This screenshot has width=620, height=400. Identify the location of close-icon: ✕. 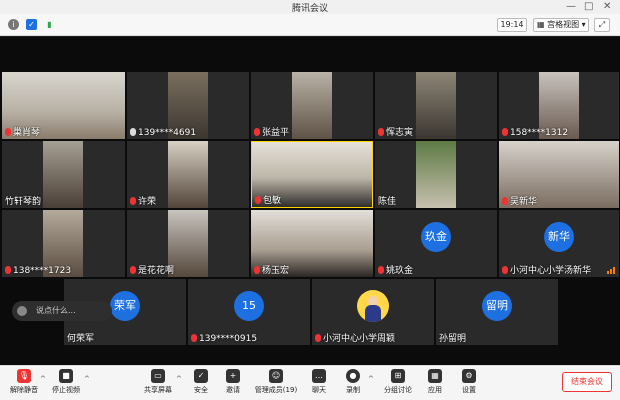
(607, 7).